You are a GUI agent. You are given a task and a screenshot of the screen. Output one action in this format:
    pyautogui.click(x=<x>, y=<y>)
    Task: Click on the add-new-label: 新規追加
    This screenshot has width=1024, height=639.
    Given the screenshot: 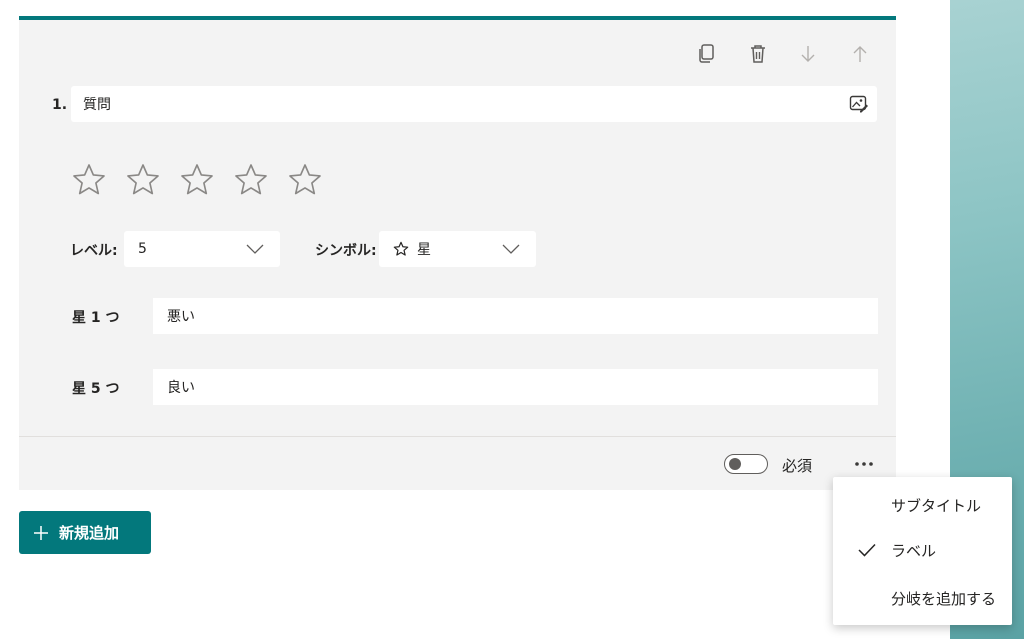 What is the action you would take?
    pyautogui.click(x=89, y=533)
    